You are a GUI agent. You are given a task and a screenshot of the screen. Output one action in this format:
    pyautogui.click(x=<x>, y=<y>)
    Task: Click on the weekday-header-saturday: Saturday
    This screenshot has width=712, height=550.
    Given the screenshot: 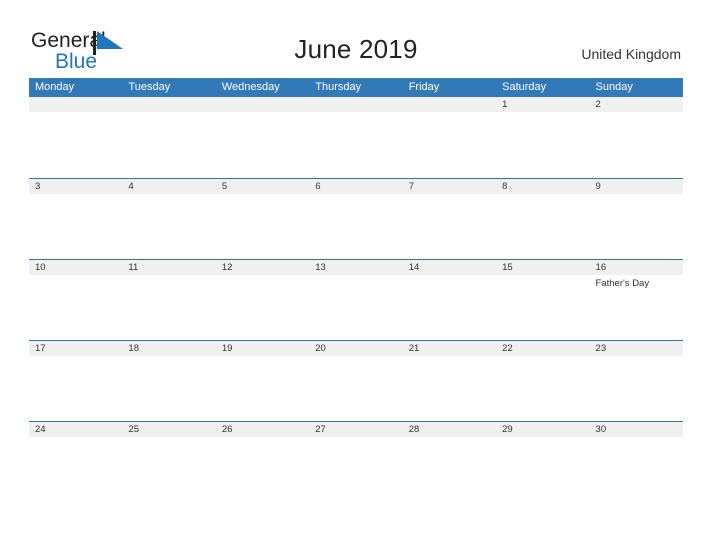 What is the action you would take?
    pyautogui.click(x=524, y=87)
    